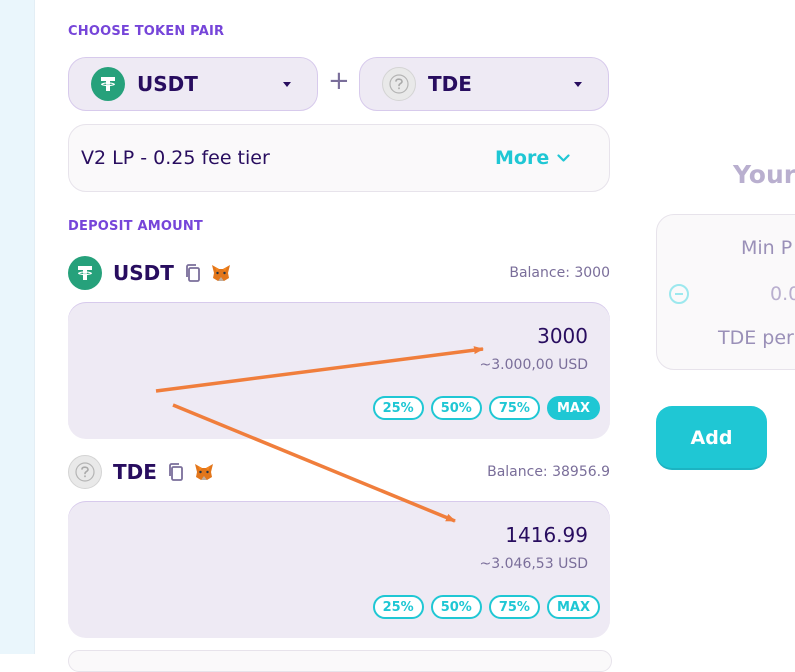  I want to click on token-a-amount-value: 3000, so click(562, 336).